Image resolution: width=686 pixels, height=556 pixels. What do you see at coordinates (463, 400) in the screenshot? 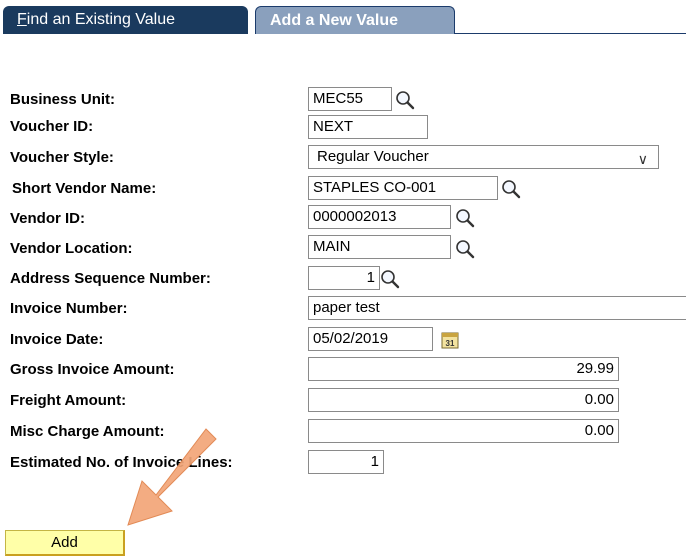
I see `freight-amount-field: 0.00` at bounding box center [463, 400].